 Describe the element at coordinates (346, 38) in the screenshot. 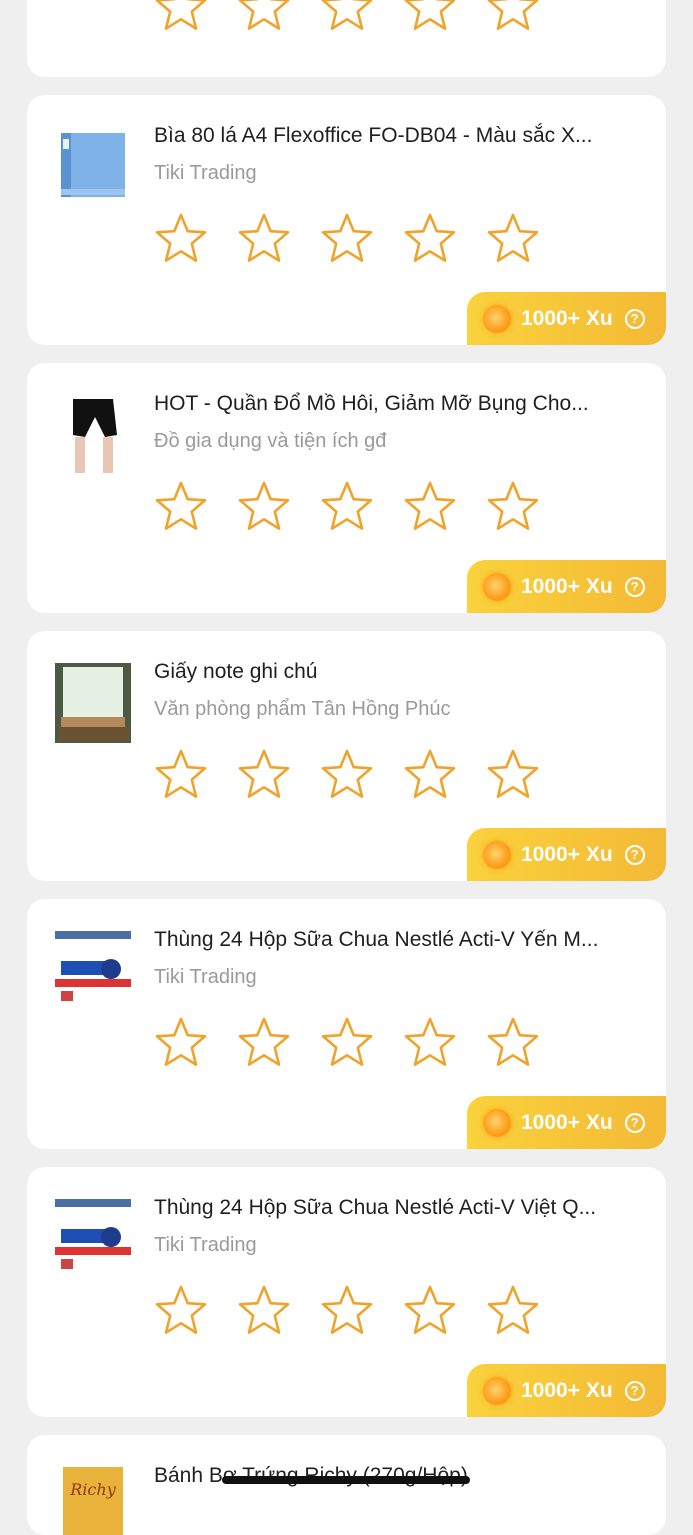

I see `product-card-partial-top` at that location.